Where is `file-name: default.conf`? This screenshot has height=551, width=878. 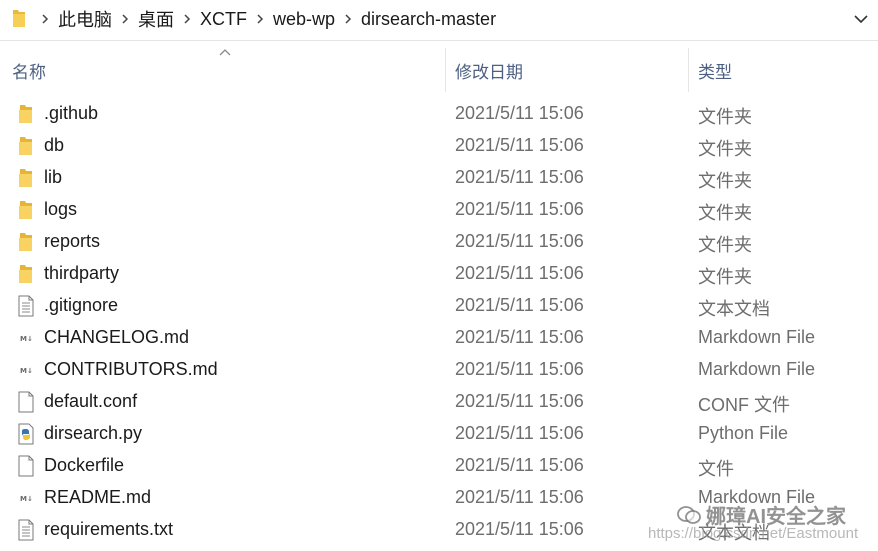 file-name: default.conf is located at coordinates (91, 401).